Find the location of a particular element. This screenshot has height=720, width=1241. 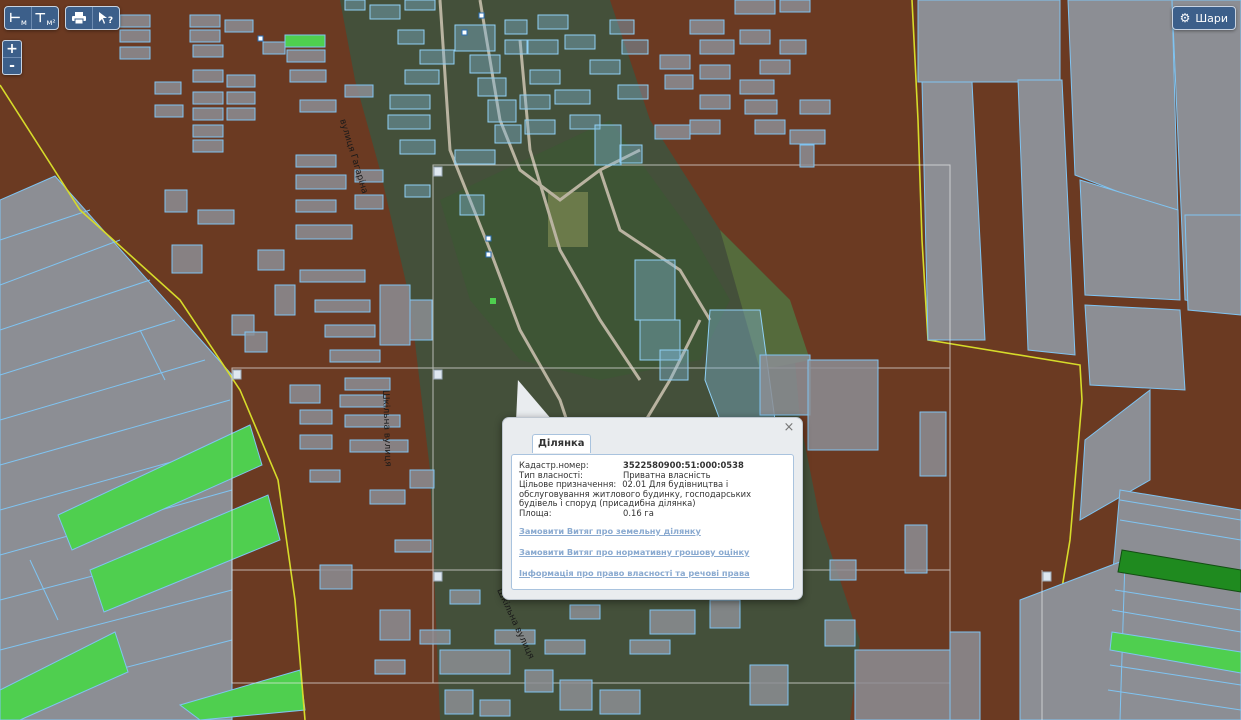

area-label: Площа: is located at coordinates (535, 512).